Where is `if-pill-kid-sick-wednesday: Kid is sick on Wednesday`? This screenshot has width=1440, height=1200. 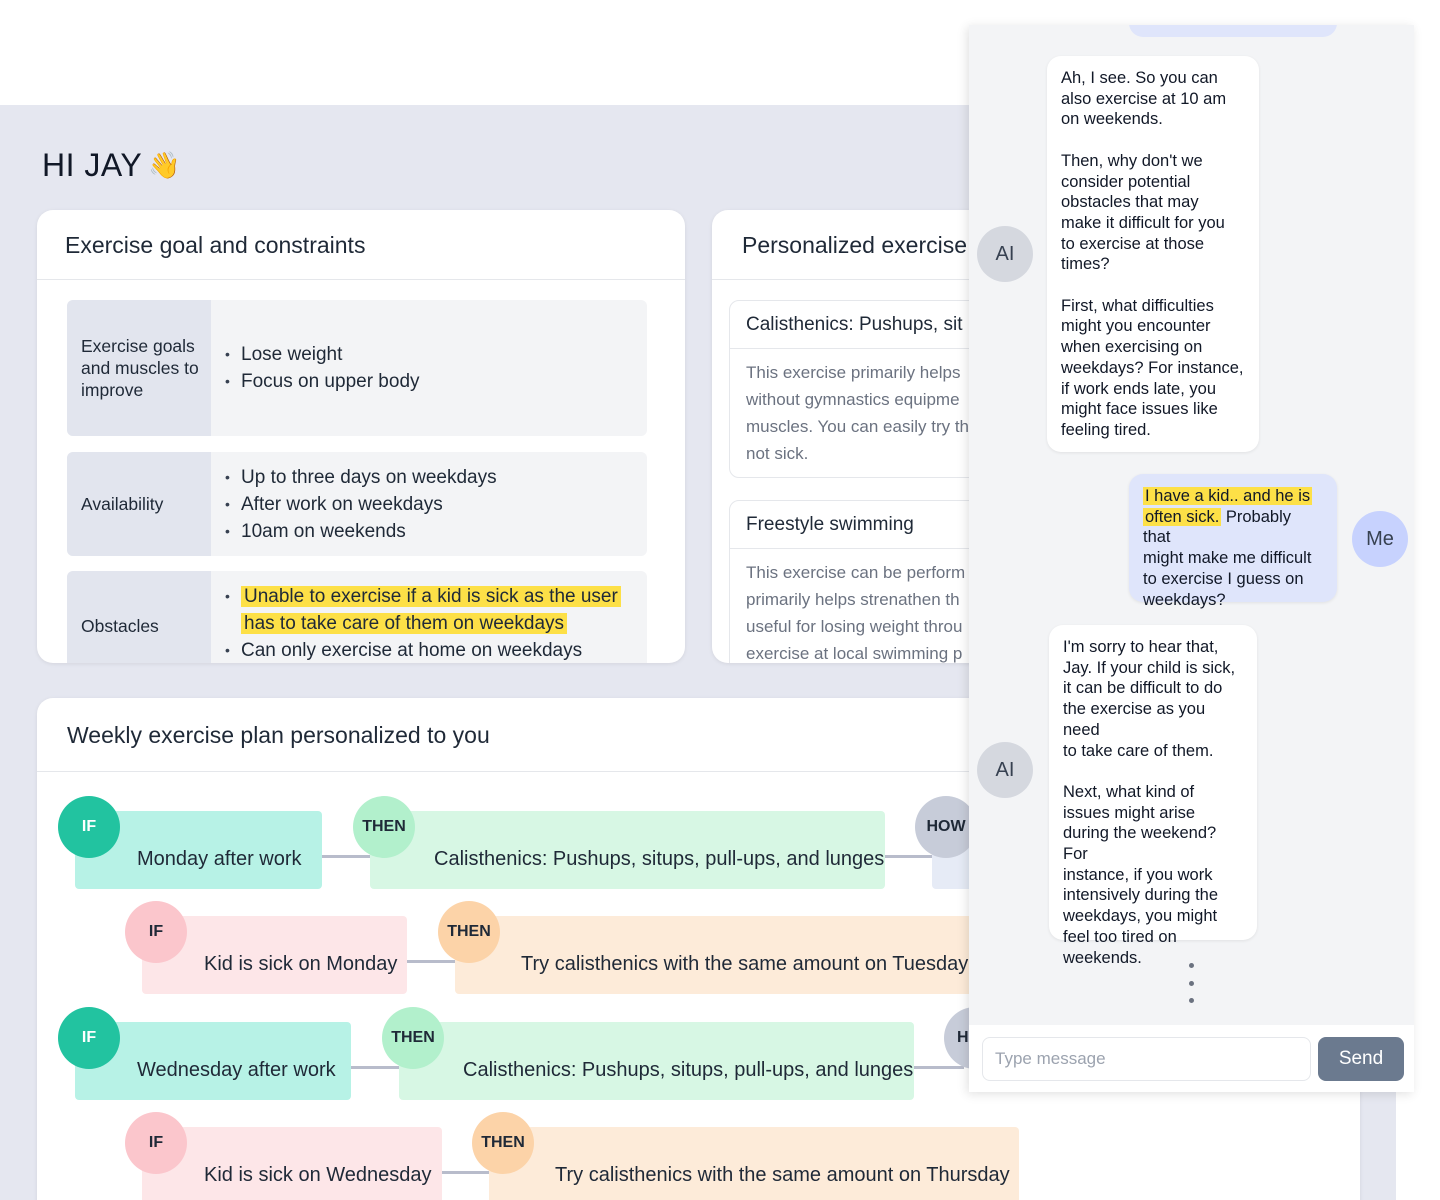
if-pill-kid-sick-wednesday: Kid is sick on Wednesday is located at coordinates (292, 1163).